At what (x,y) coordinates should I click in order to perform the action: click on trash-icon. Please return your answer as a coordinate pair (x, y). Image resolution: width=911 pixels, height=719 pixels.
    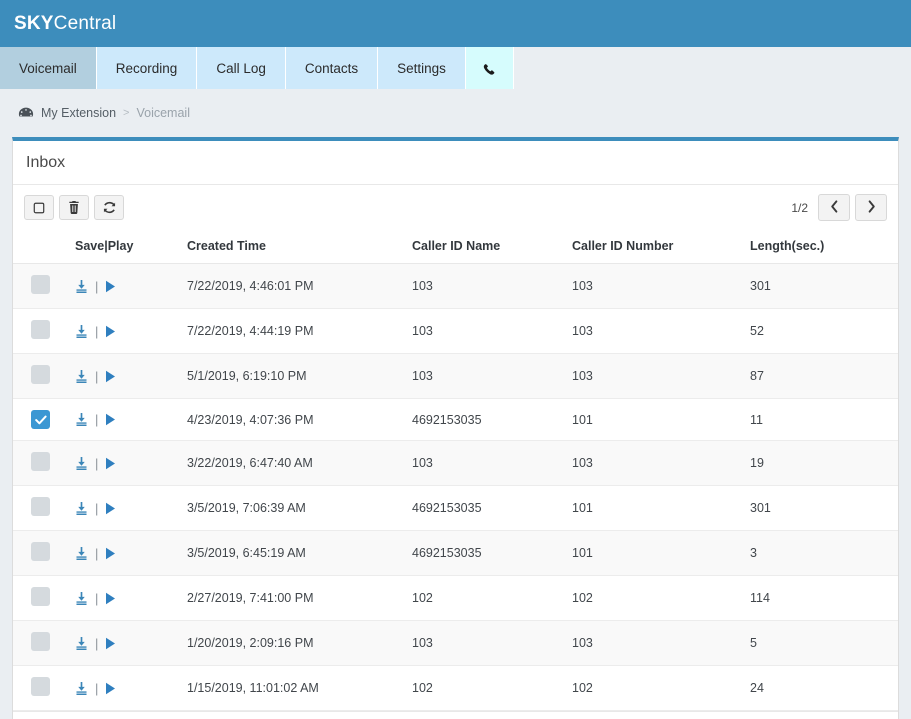
    Looking at the image, I should click on (74, 207).